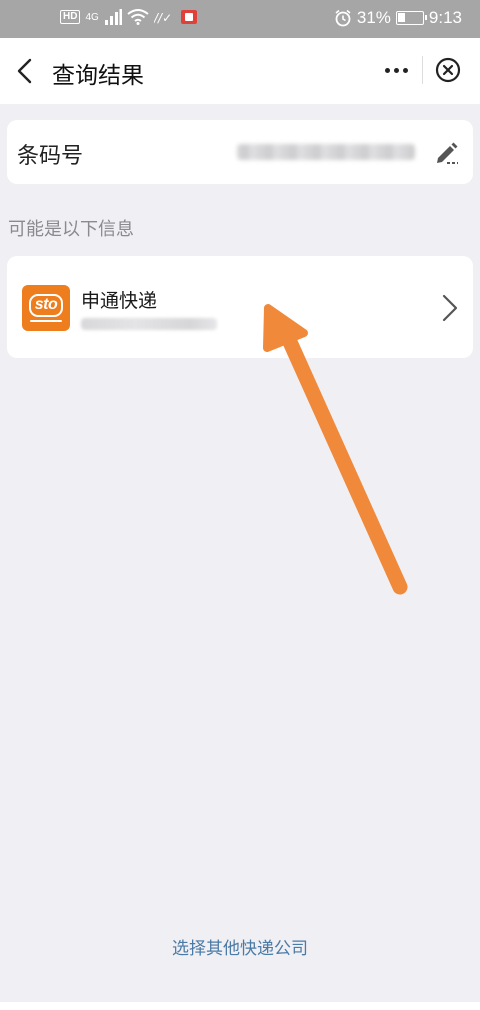  Describe the element at coordinates (98, 76) in the screenshot. I see `page-title: 查询结果` at that location.